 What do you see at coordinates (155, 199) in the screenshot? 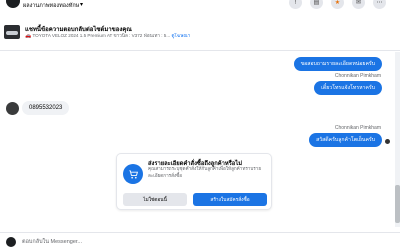
I see `not-now-button: ไม่ใช่ตอนนี้` at bounding box center [155, 199].